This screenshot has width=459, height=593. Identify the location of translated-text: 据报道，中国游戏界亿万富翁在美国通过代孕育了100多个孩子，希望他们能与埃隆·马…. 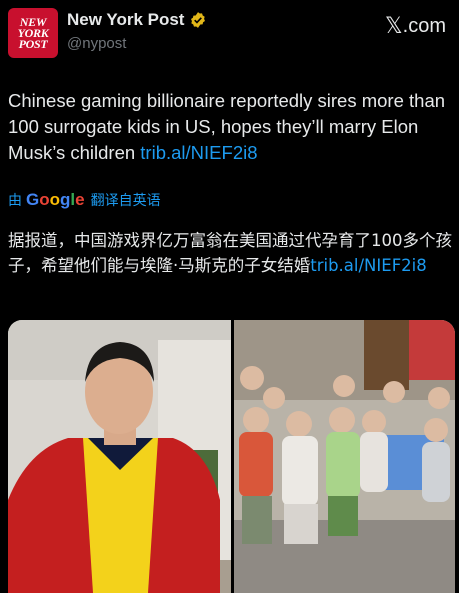
(231, 253).